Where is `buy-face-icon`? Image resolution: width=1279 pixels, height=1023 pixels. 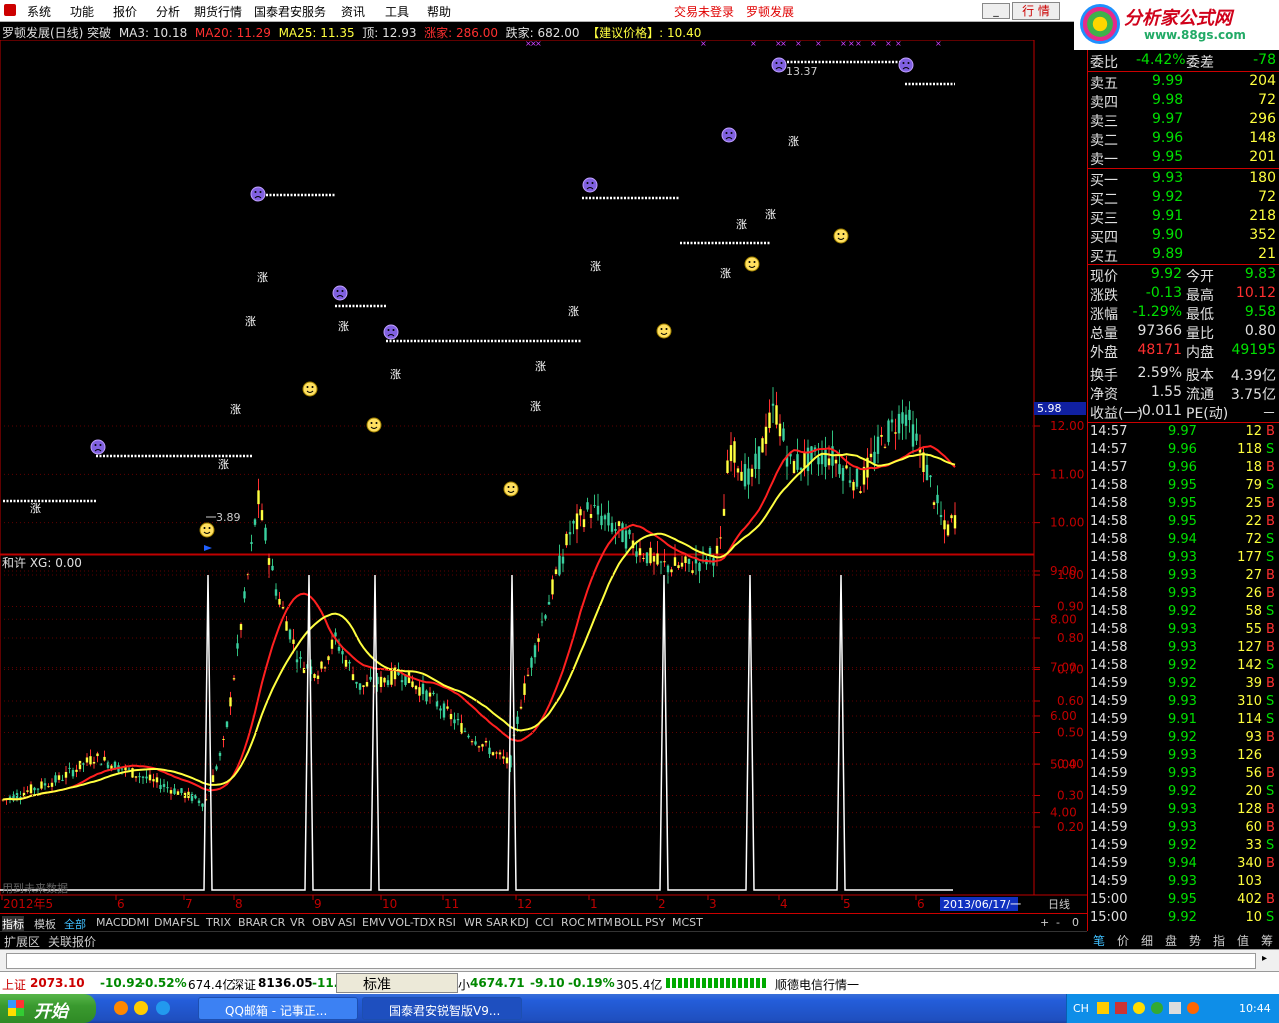 buy-face-icon is located at coordinates (841, 236).